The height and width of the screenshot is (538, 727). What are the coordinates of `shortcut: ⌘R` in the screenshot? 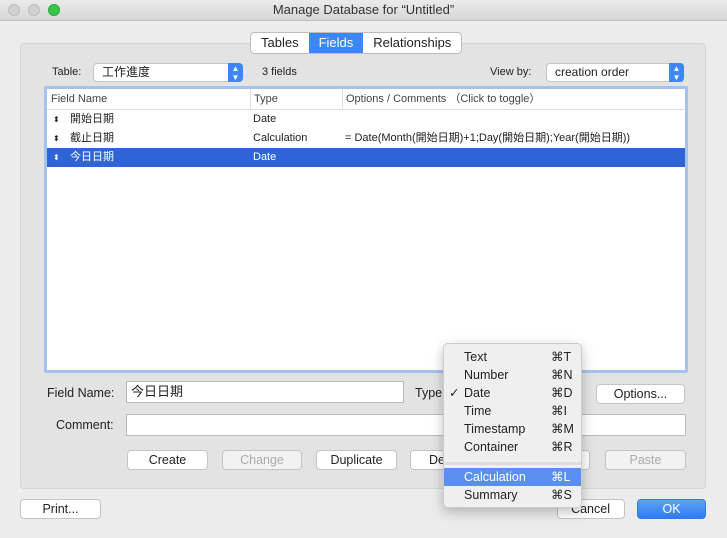 It's located at (562, 447).